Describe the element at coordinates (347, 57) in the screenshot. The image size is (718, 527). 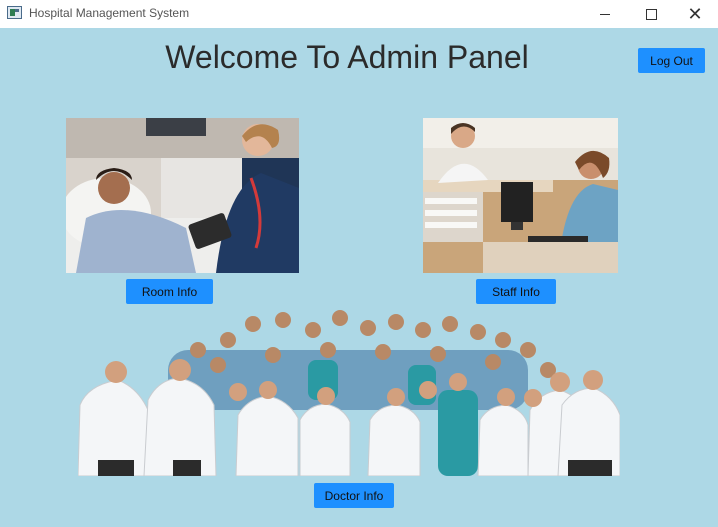
I see `page-title: Welcome To Admin Panel` at that location.